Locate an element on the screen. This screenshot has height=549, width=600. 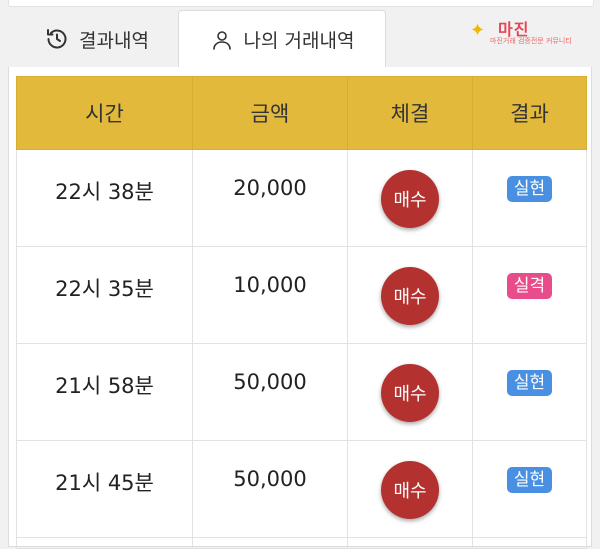
table-header-row: 시간 금액 체결 결과 is located at coordinates (301, 113).